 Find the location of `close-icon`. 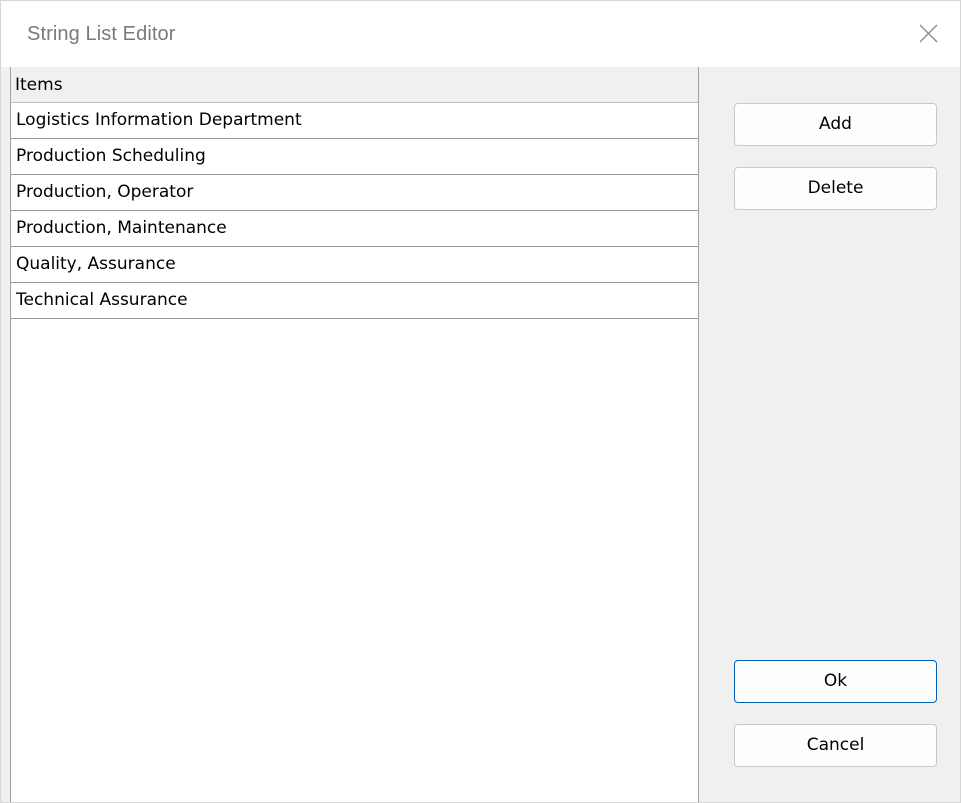

close-icon is located at coordinates (928, 33).